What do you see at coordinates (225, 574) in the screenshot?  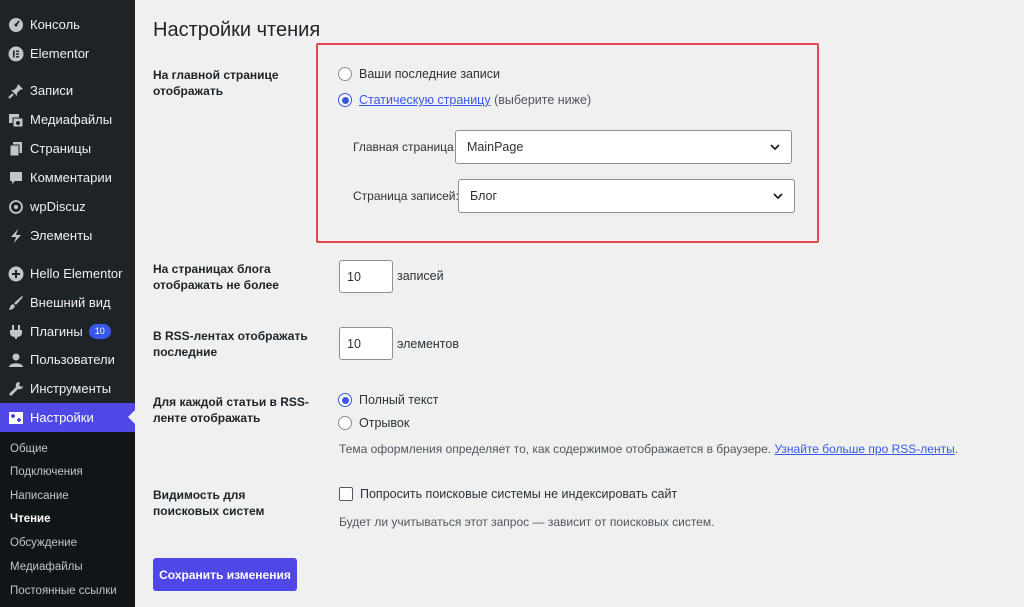 I see `save-changes-button: Сохранить изменения` at bounding box center [225, 574].